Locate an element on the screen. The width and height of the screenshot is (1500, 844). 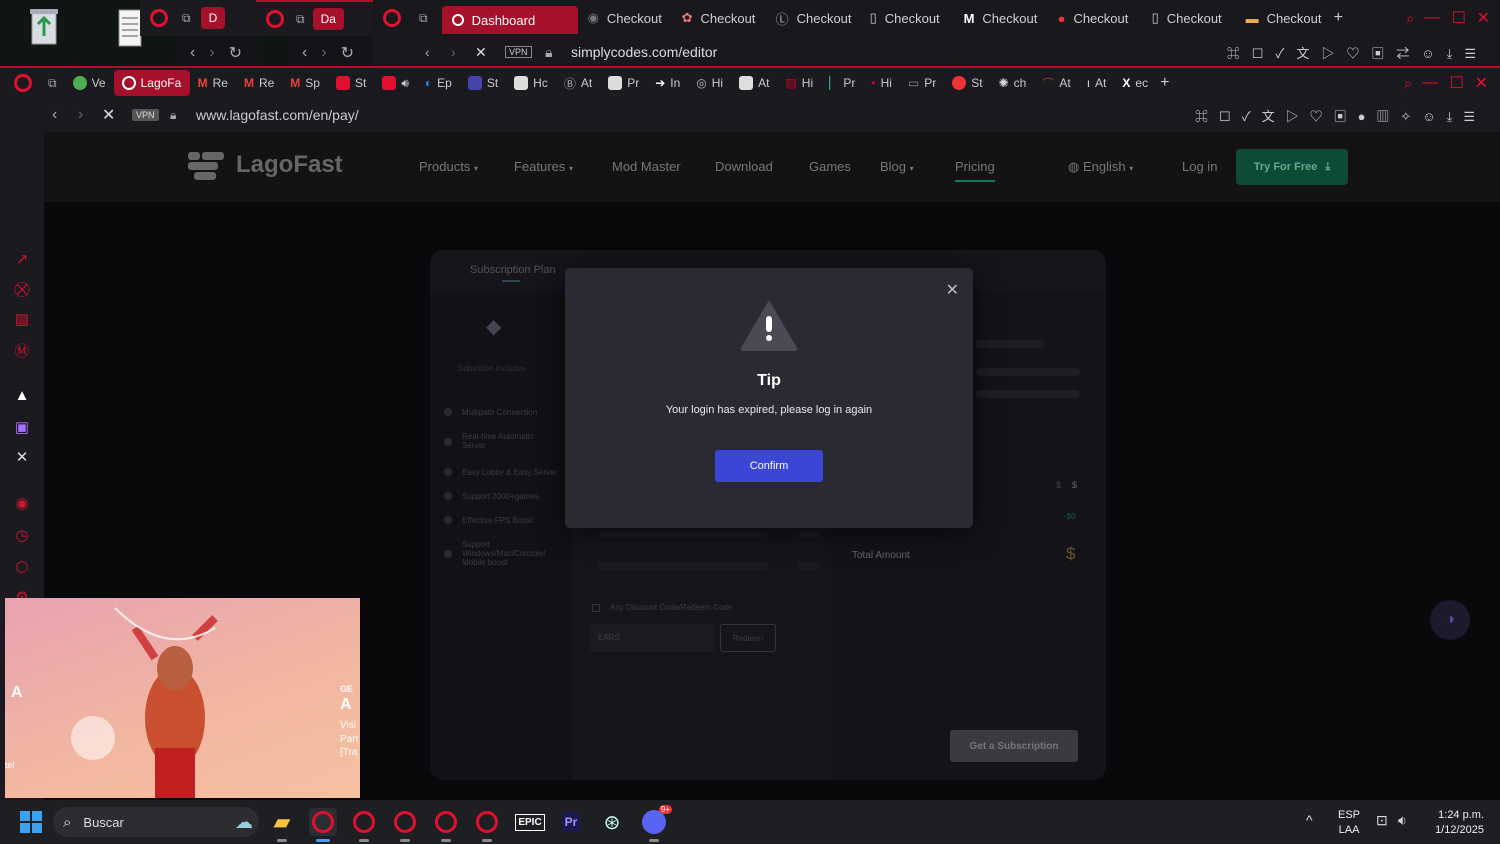
start-button is located at coordinates (31, 822).